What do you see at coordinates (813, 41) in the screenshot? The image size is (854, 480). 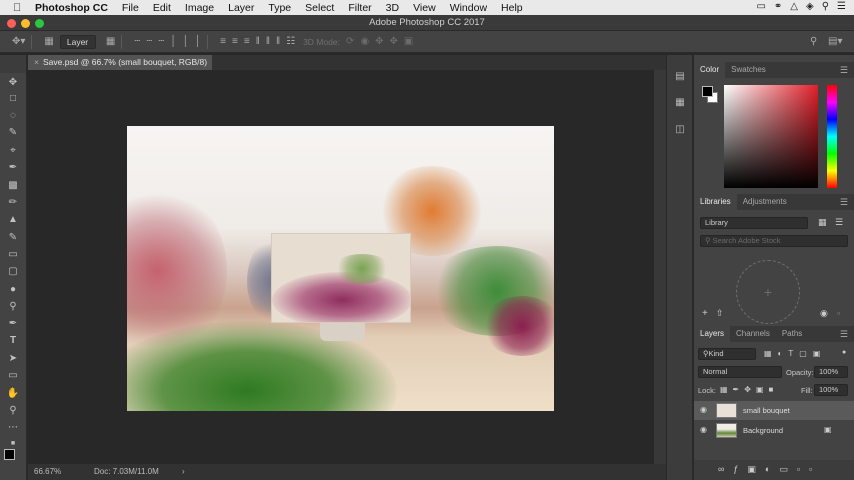 I see `search-icon: ⚲` at bounding box center [813, 41].